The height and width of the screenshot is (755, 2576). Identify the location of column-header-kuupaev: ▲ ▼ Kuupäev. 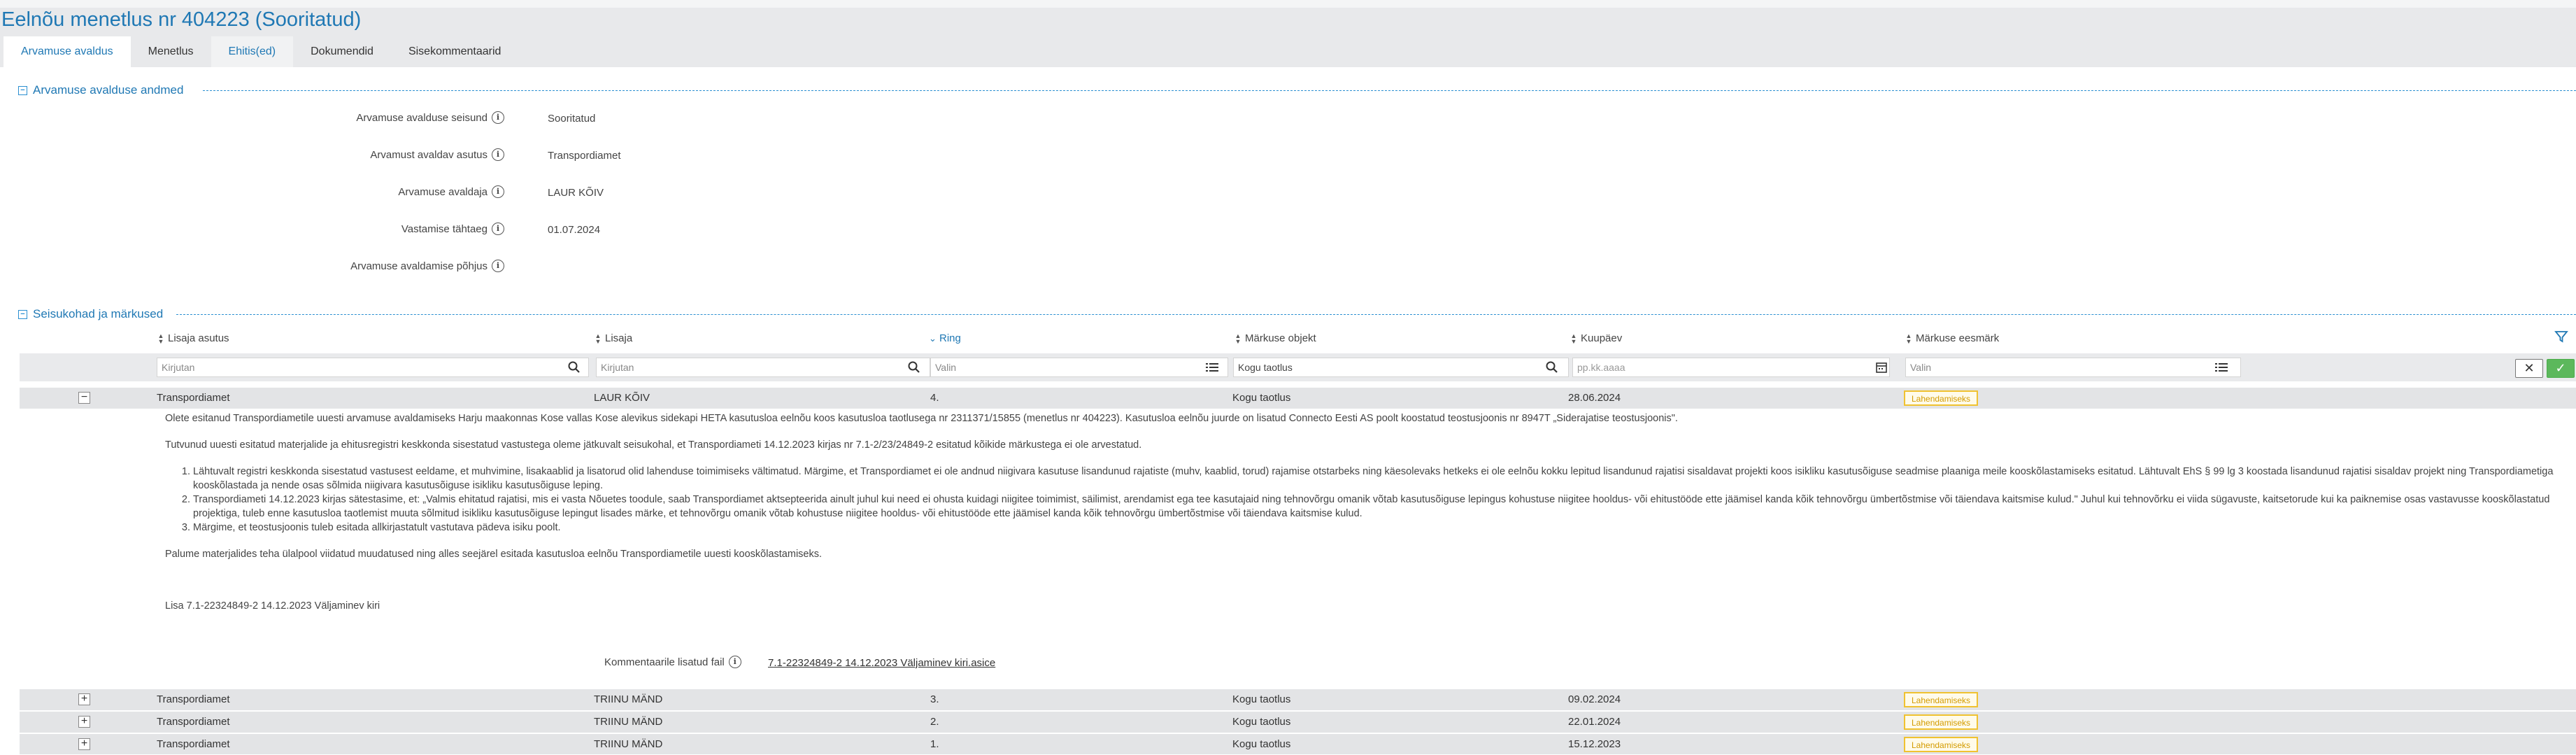
(1596, 338).